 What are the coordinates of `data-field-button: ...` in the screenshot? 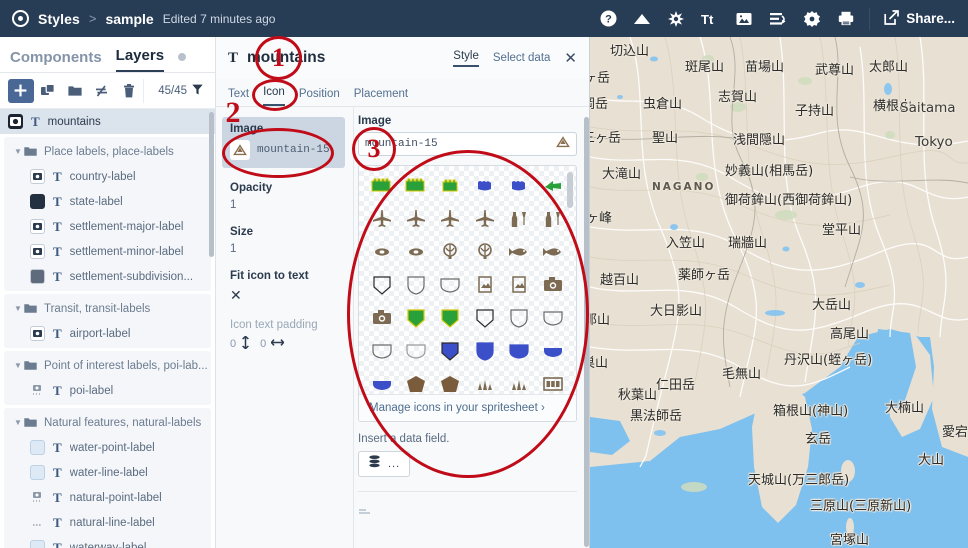 It's located at (384, 464).